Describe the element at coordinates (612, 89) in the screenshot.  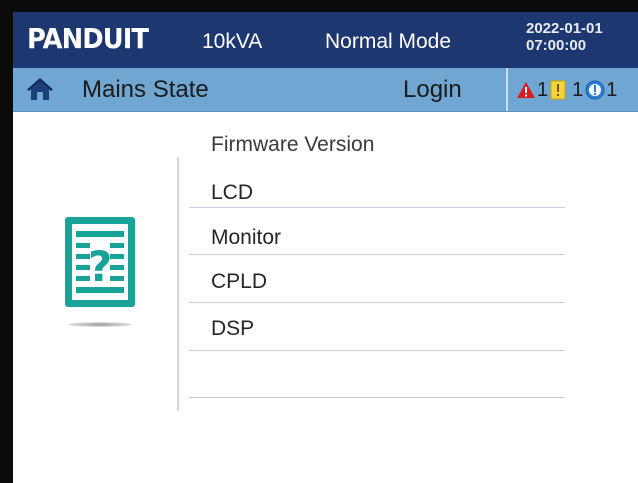
I see `info-alarm-count: 1` at that location.